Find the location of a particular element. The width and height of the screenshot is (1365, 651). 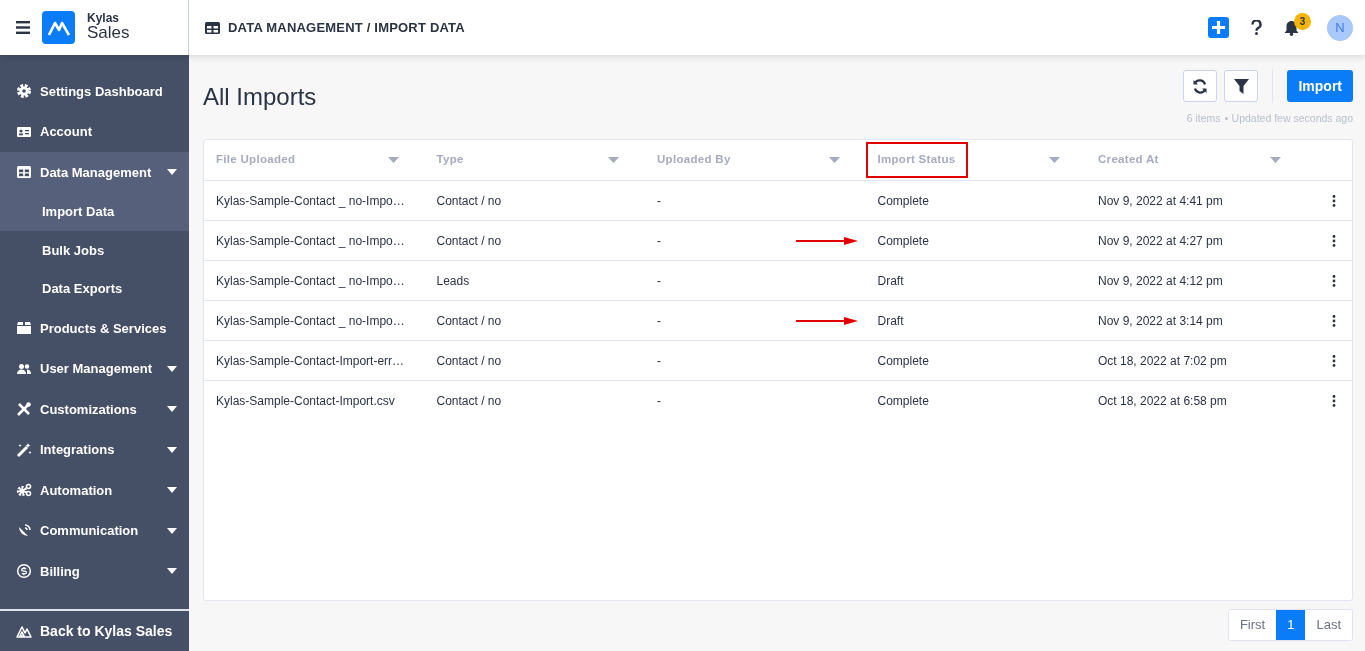

sidebar-item-label: Data Management is located at coordinates (96, 172).